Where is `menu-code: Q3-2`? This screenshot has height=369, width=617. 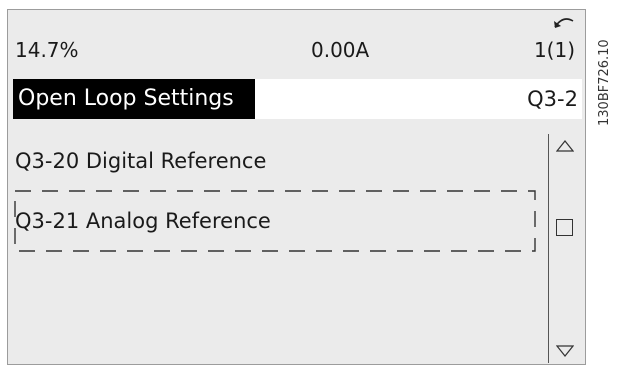
menu-code: Q3-2 is located at coordinates (552, 99).